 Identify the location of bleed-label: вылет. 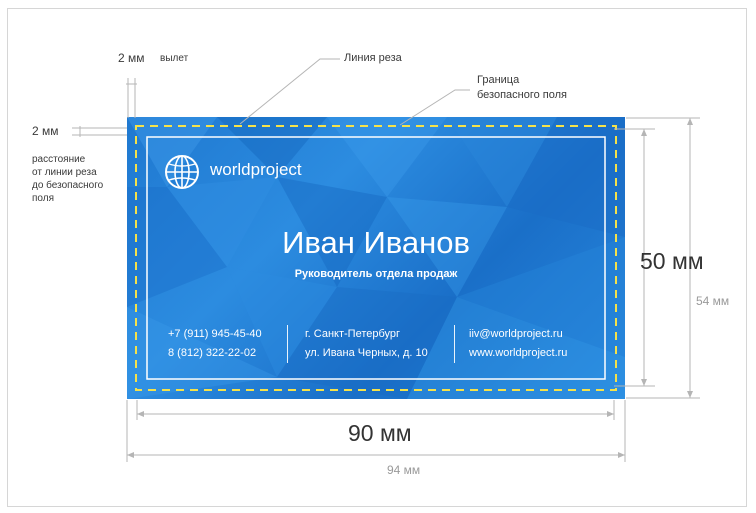
(174, 58).